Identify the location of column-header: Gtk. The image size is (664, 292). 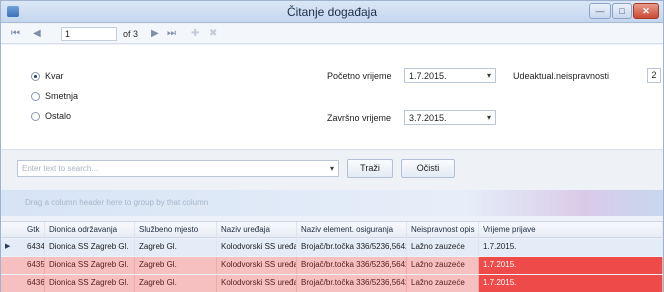
(34, 230).